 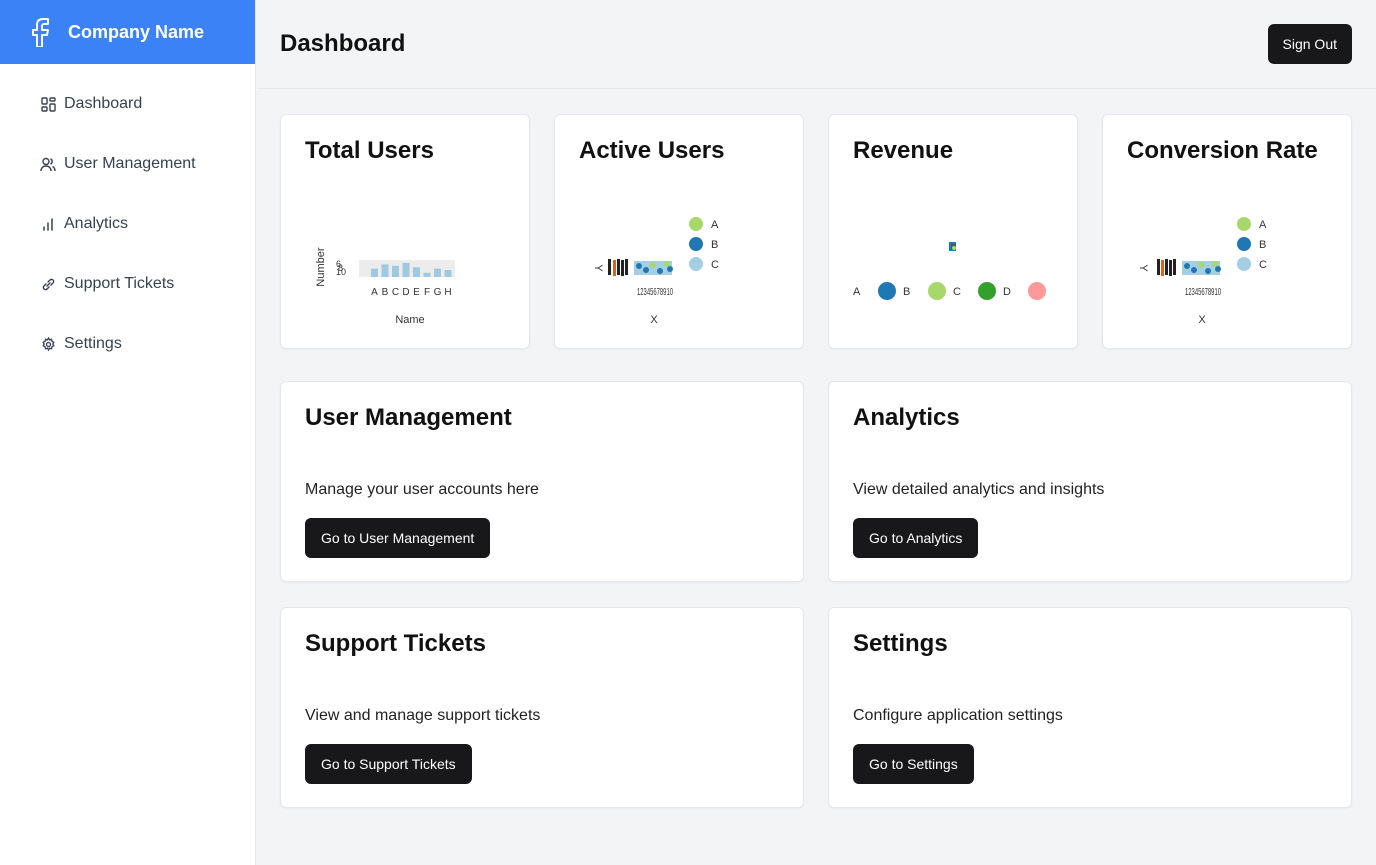 What do you see at coordinates (979, 489) in the screenshot?
I see `card-description: View detailed analytics and insights` at bounding box center [979, 489].